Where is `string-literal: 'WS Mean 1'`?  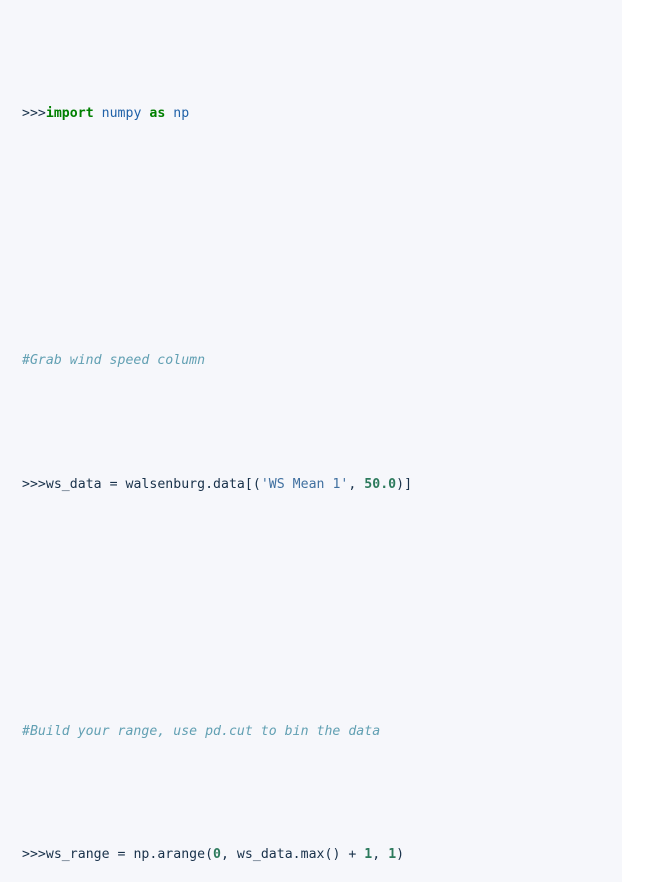 string-literal: 'WS Mean 1' is located at coordinates (304, 484).